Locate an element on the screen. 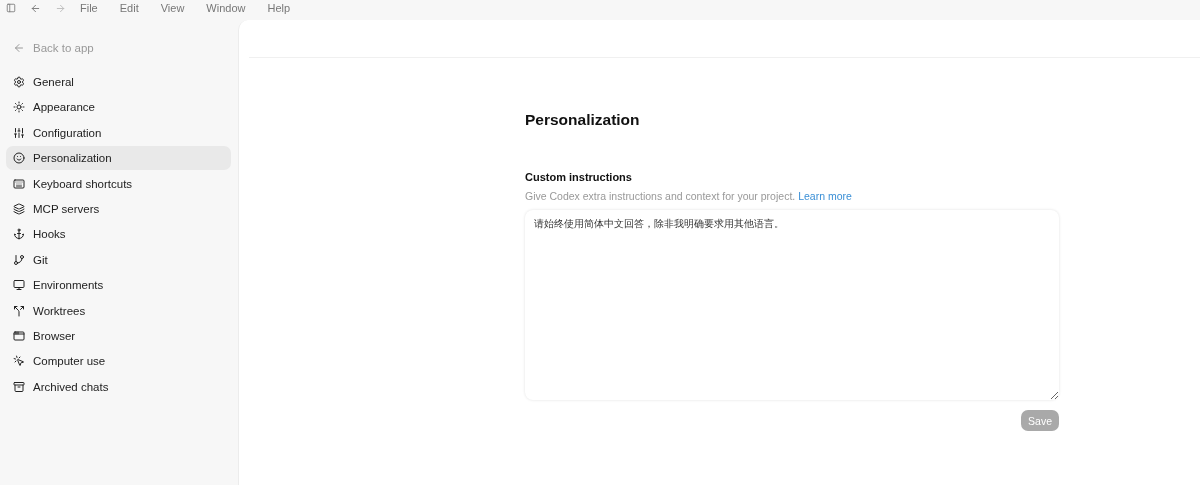 This screenshot has width=1200, height=485. layers-icon is located at coordinates (19, 208).